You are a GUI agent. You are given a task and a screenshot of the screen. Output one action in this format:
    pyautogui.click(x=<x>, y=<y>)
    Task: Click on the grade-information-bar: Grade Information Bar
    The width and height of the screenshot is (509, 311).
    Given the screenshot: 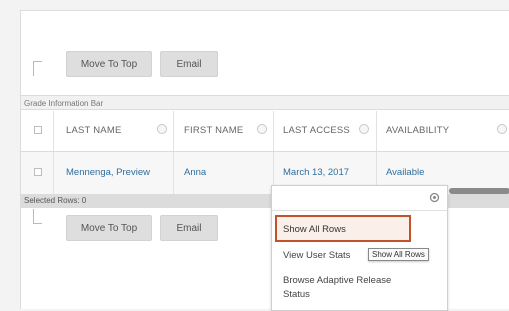 What is the action you would take?
    pyautogui.click(x=265, y=102)
    